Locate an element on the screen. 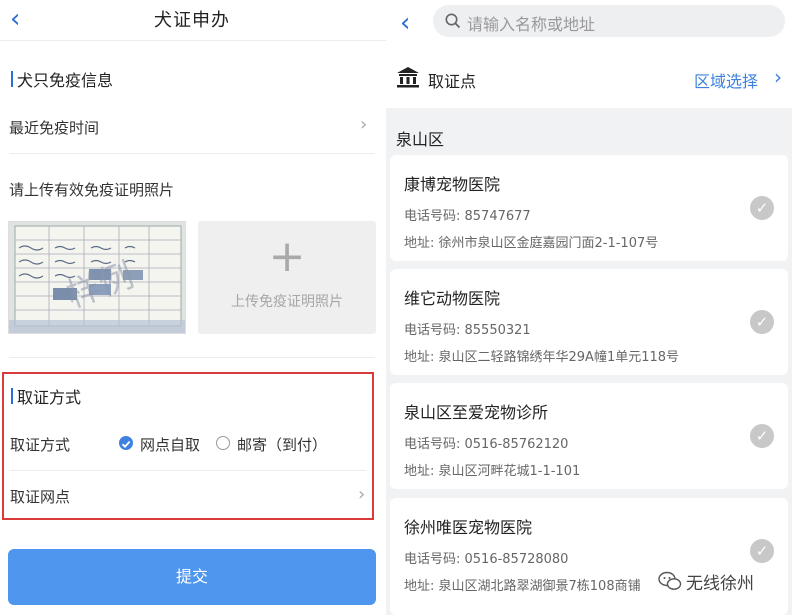 Image resolution: width=792 pixels, height=615 pixels. upload-photo-button: + 上传免疫证明照片 is located at coordinates (287, 277).